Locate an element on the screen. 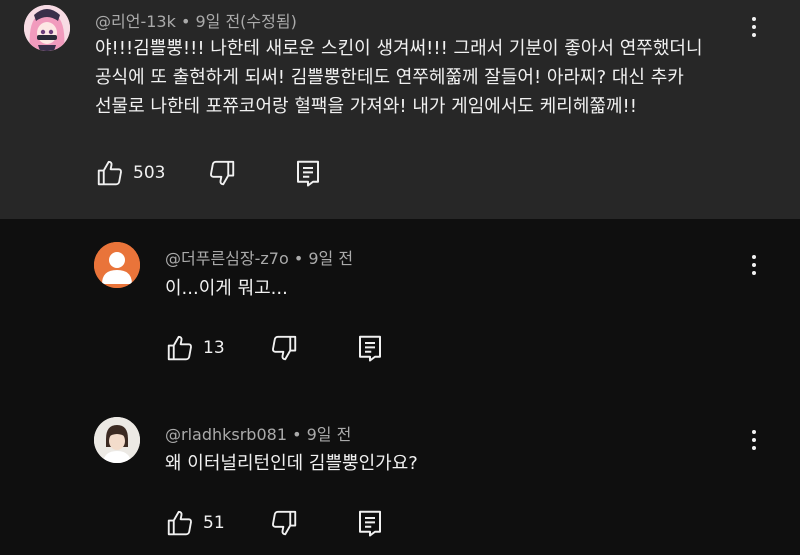 The image size is (800, 555). comment-meta: @리언-13k • 9일 전(수정됨) is located at coordinates (196, 20).